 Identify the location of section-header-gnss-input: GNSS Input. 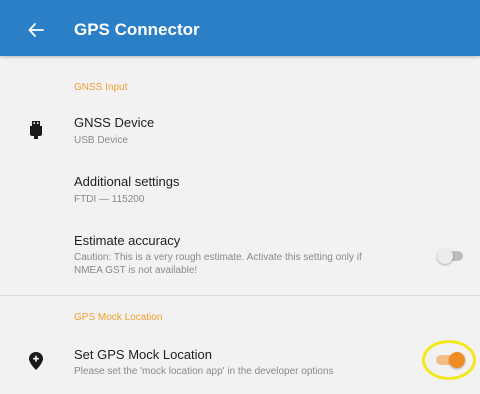
(101, 87).